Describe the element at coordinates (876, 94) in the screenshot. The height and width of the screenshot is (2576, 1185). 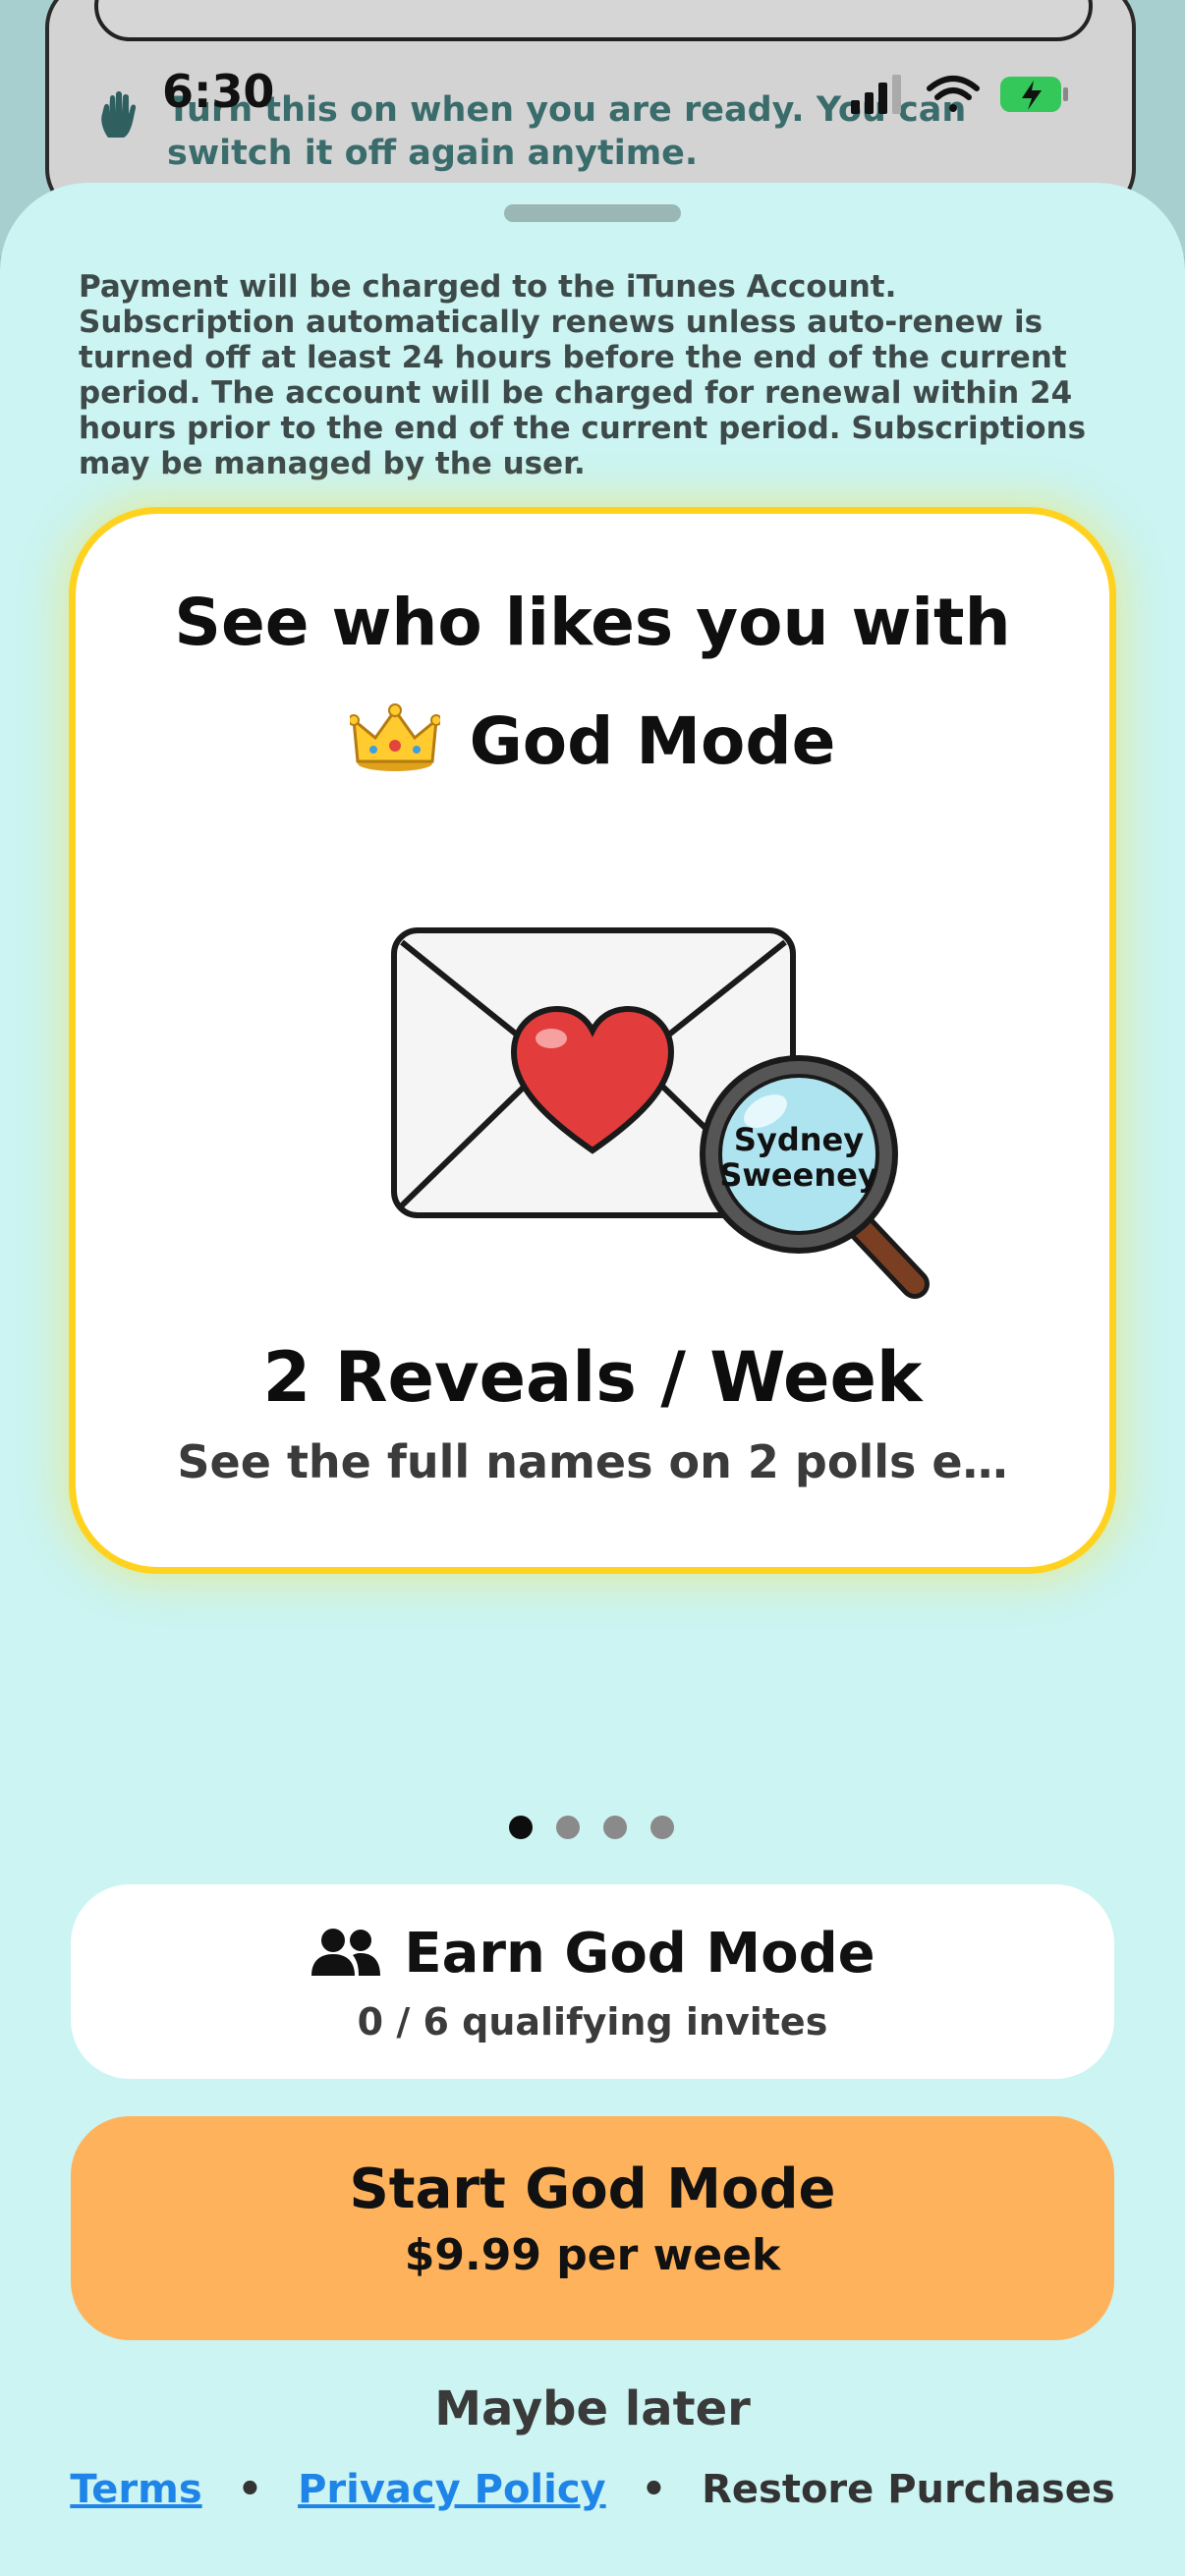
I see `signal-icon` at that location.